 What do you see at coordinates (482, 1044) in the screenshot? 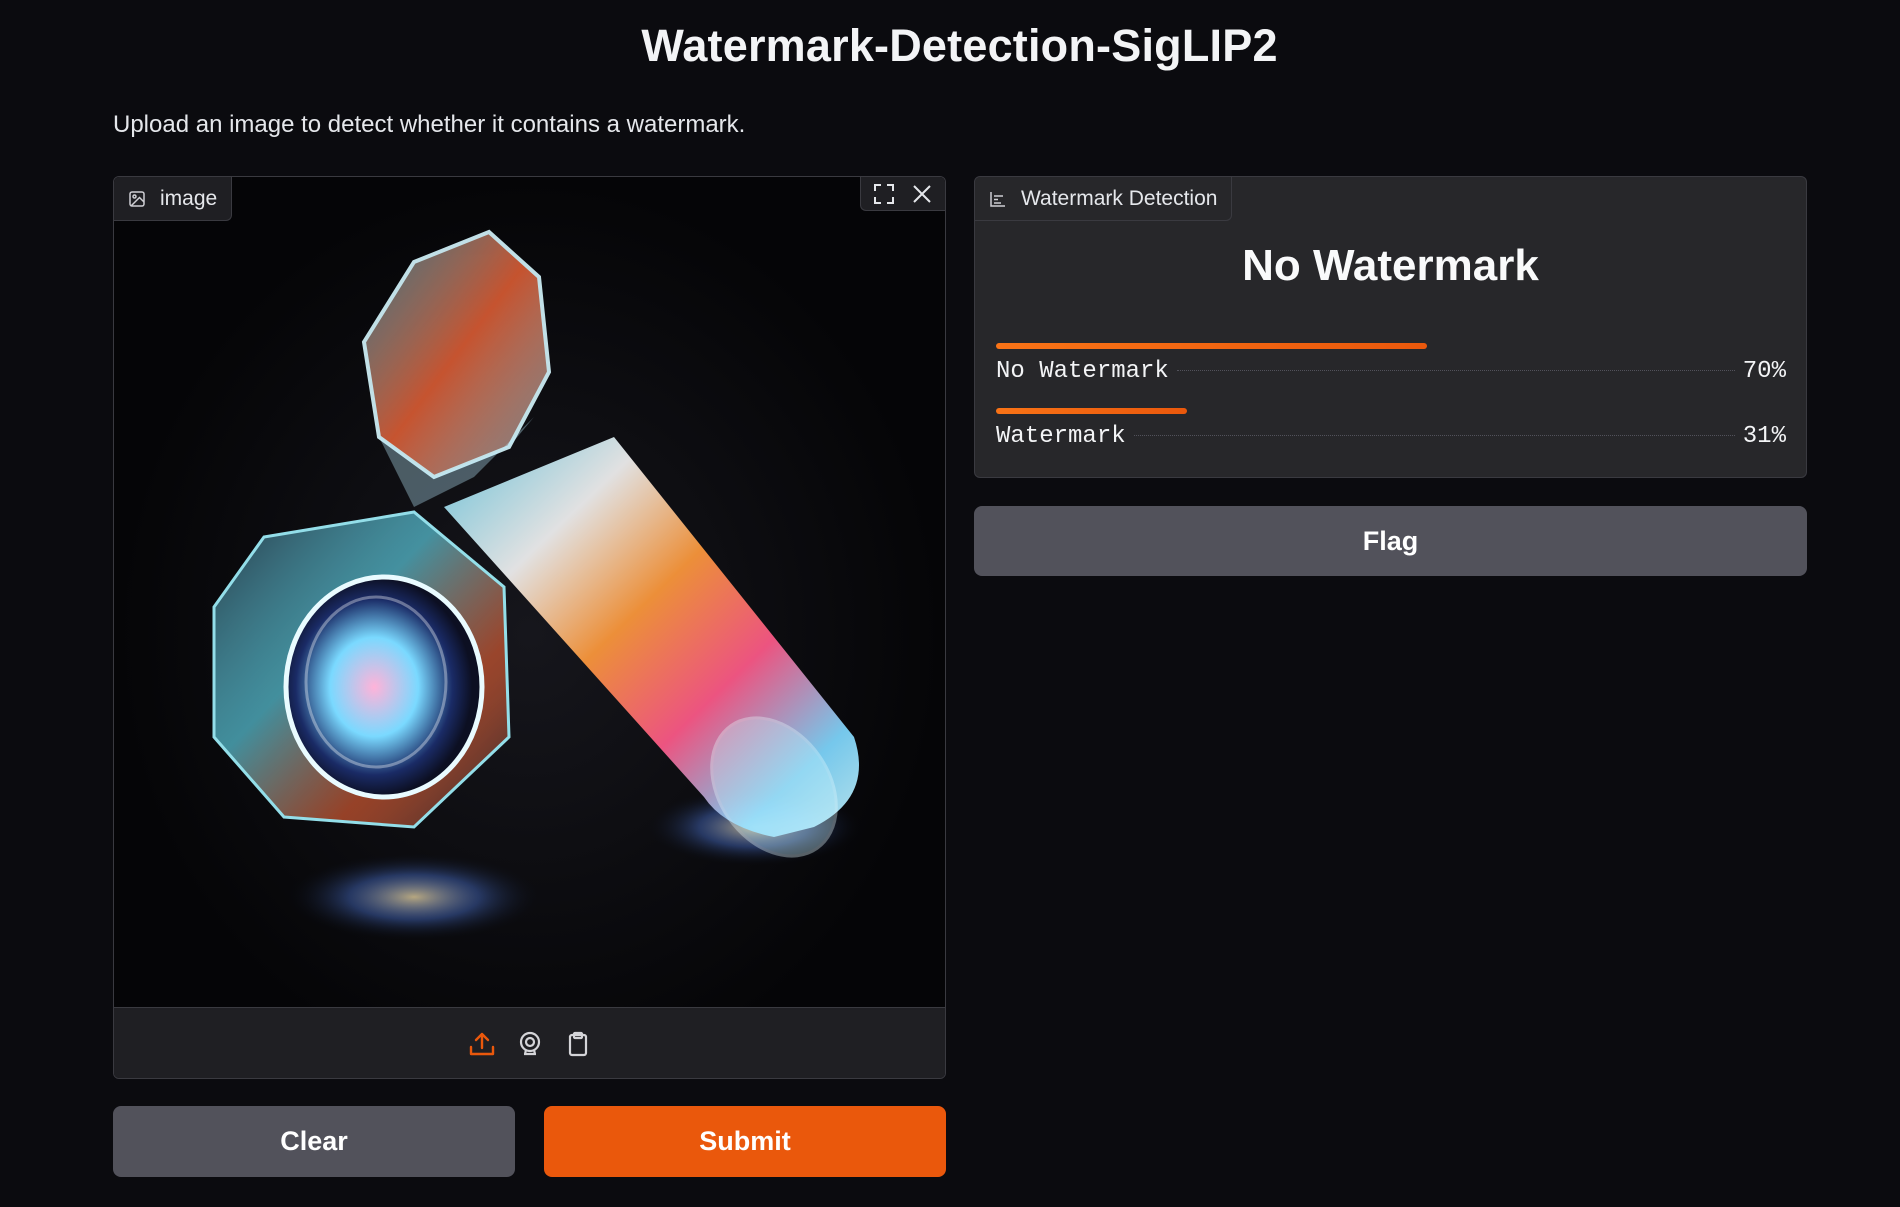
I see `upload-icon` at bounding box center [482, 1044].